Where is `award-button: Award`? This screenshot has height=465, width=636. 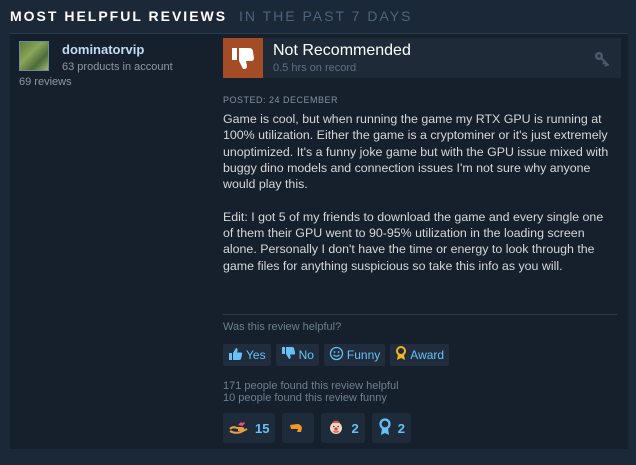
award-button: Award is located at coordinates (420, 355).